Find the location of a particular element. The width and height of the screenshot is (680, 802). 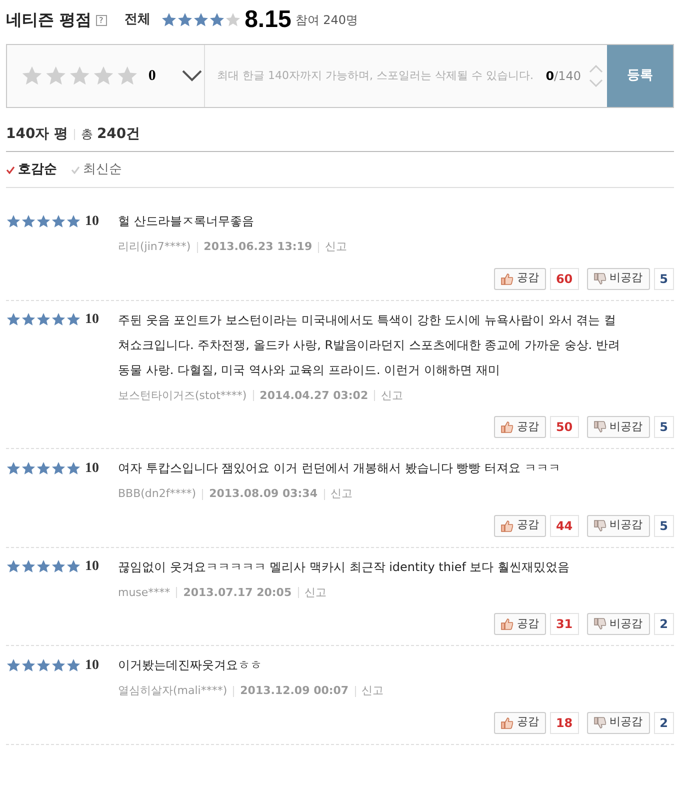

like-count: 50 is located at coordinates (564, 427).